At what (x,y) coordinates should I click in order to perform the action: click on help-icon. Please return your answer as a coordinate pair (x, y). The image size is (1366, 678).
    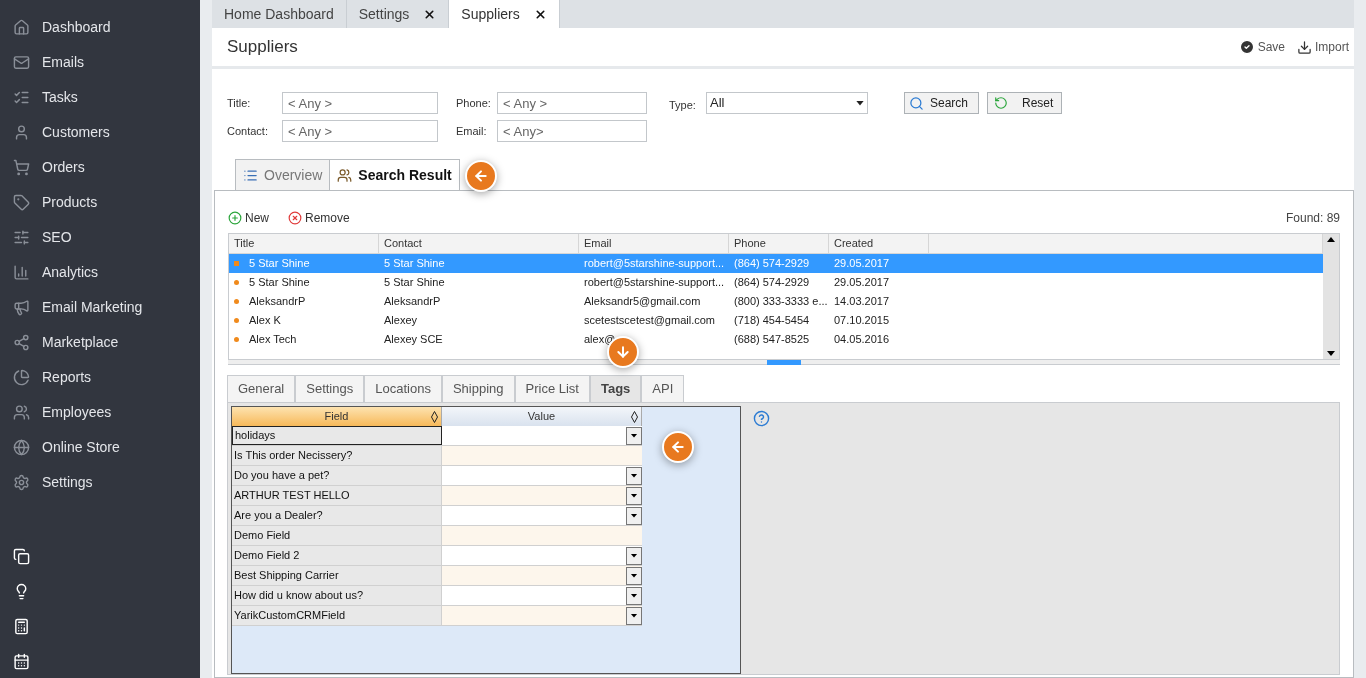
    Looking at the image, I should click on (761, 418).